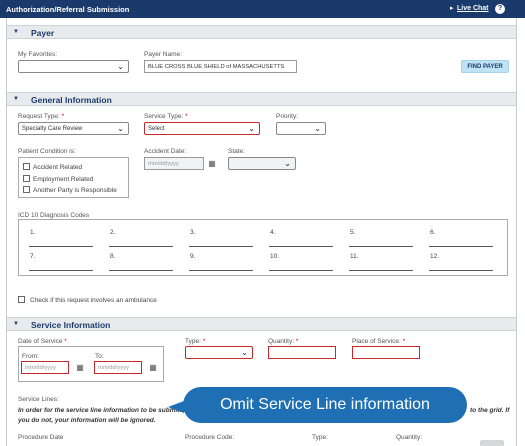 The height and width of the screenshot is (446, 525). Describe the element at coordinates (41, 437) in the screenshot. I see `procedure-date-label: Procedure Date` at that location.